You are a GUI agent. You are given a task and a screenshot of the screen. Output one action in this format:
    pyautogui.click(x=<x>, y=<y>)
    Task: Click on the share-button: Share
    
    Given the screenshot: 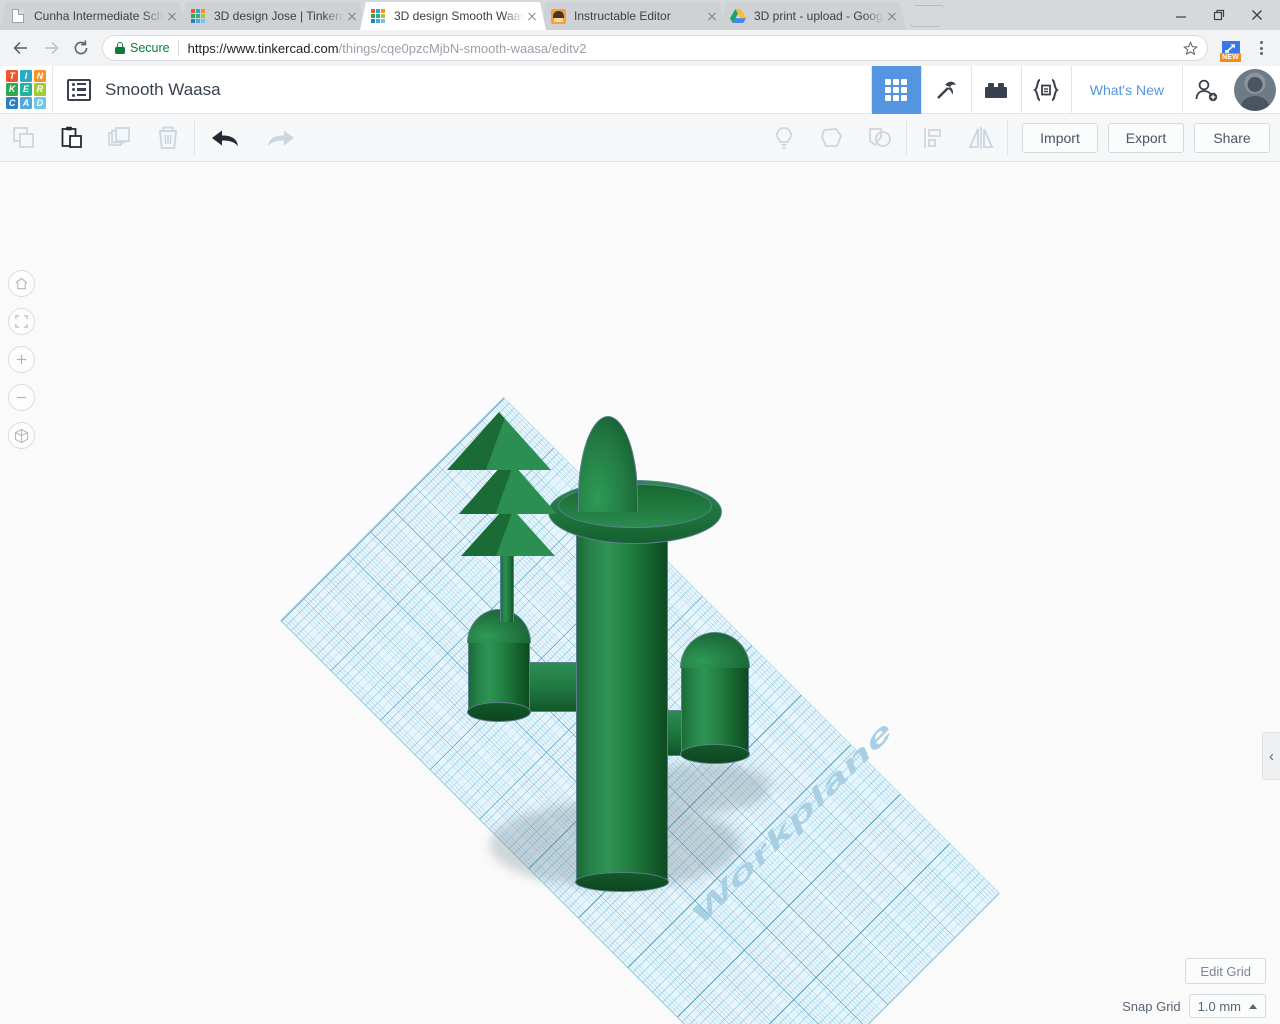 What is the action you would take?
    pyautogui.click(x=1232, y=137)
    